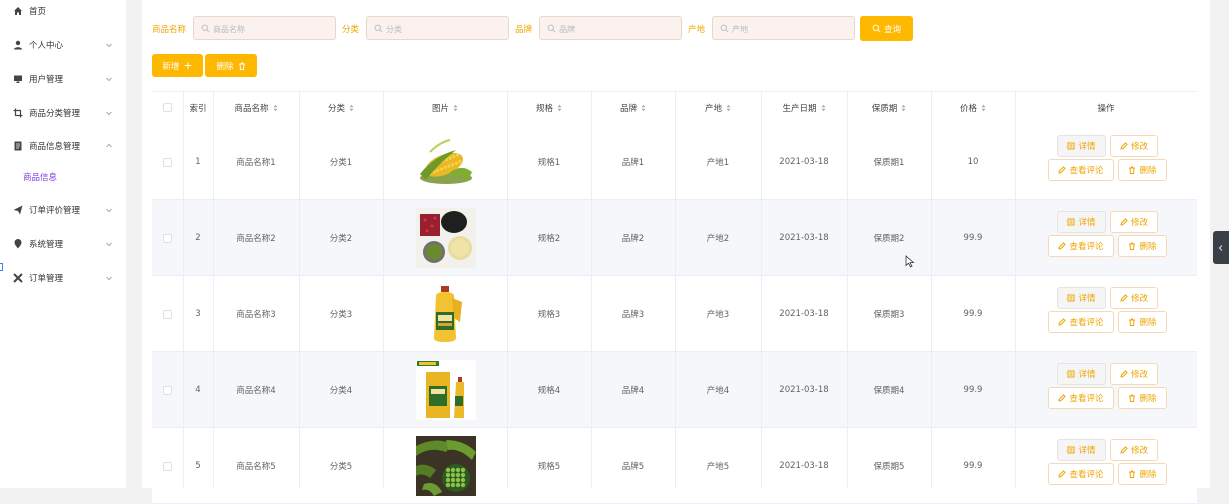 This screenshot has height=504, width=1229. What do you see at coordinates (549, 315) in the screenshot?
I see `cell-spec: 规格3` at bounding box center [549, 315].